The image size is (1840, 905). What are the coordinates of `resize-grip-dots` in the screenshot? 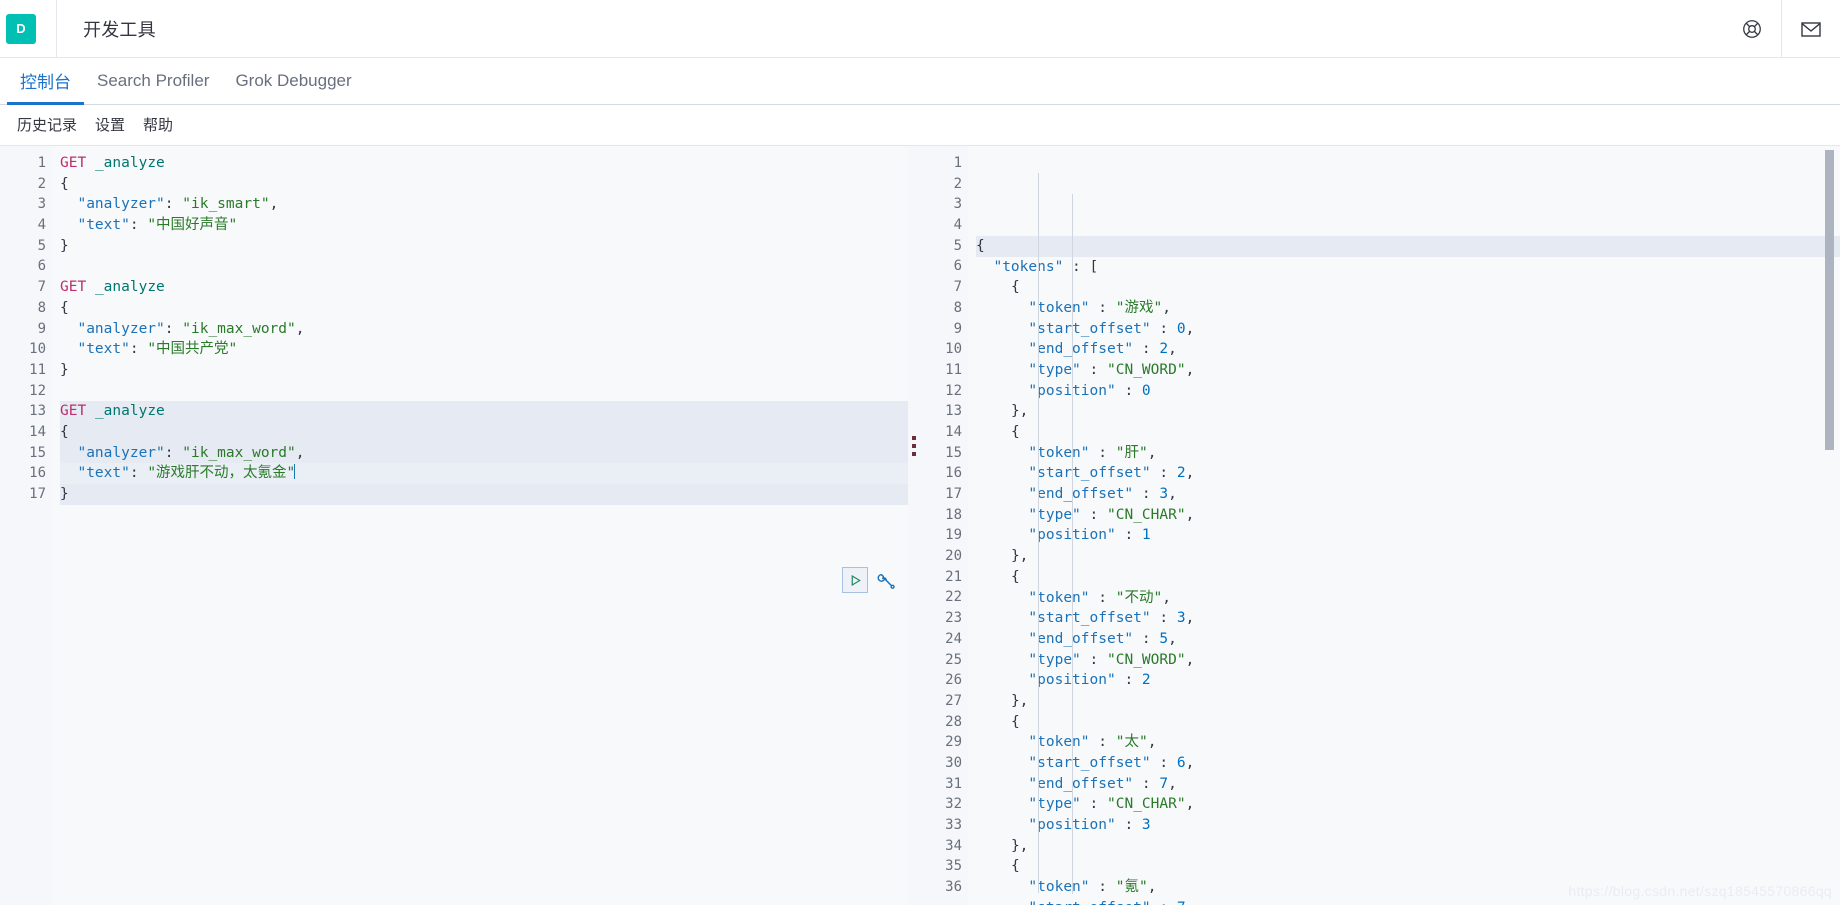 It's located at (914, 446).